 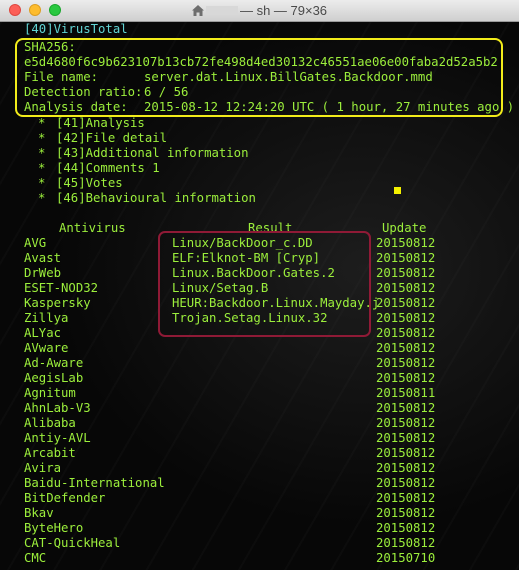 I want to click on link-votes: [45]Votes, so click(x=89, y=183).